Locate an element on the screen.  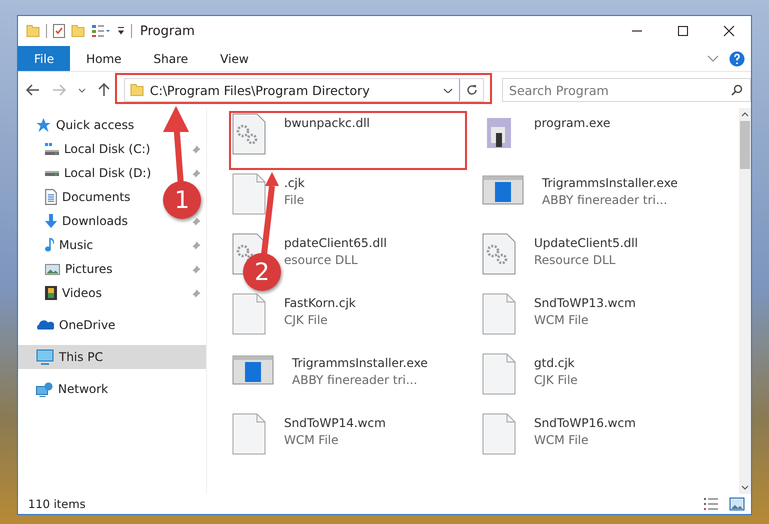
maximize-icon is located at coordinates (683, 31).